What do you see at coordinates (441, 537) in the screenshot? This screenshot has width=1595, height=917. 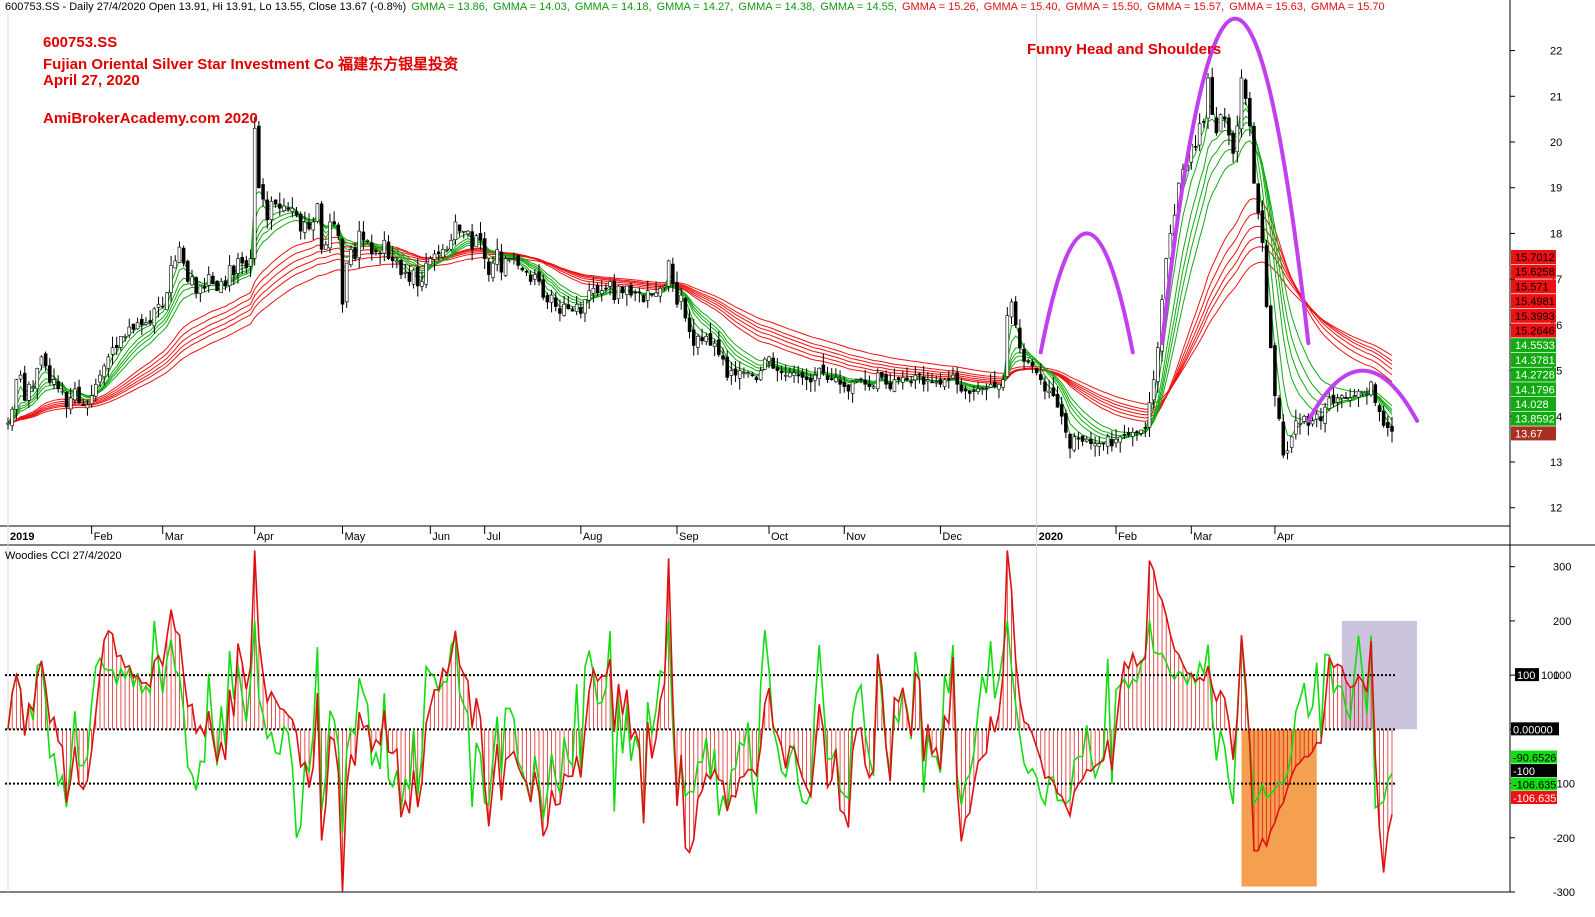 I see `month-label: Jun` at bounding box center [441, 537].